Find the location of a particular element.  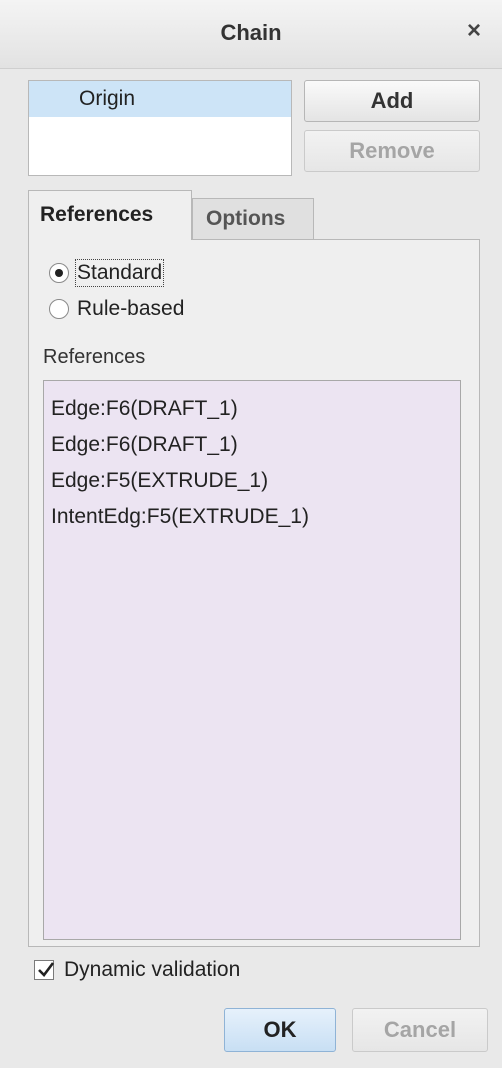

title-bar: Chain × is located at coordinates (251, 34).